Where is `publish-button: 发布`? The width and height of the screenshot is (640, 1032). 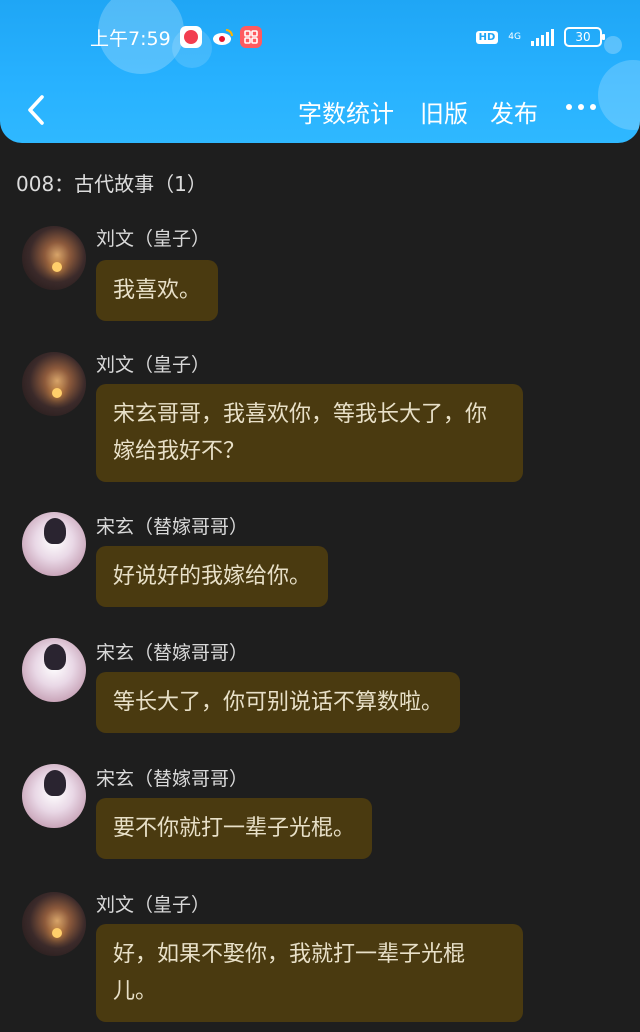 publish-button: 发布 is located at coordinates (514, 111).